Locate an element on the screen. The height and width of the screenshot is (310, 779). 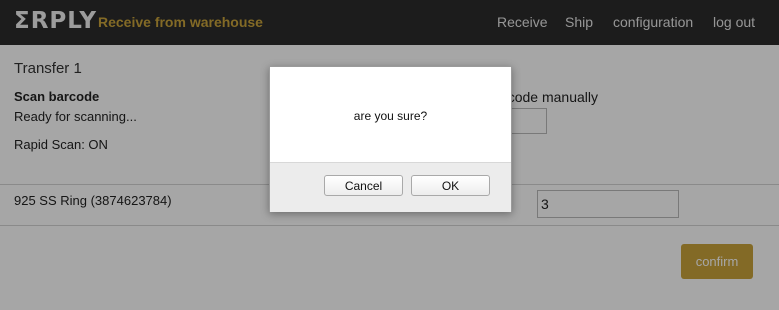
dialog-message: are you sure? is located at coordinates (390, 116).